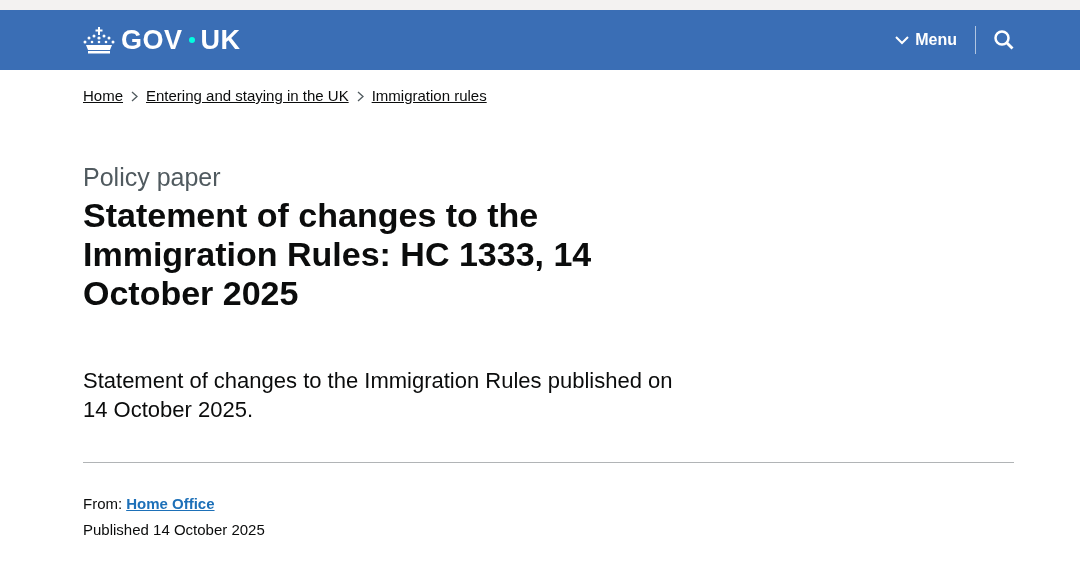 This screenshot has height=562, width=1080. Describe the element at coordinates (162, 40) in the screenshot. I see `logo-link: GOV UK` at that location.